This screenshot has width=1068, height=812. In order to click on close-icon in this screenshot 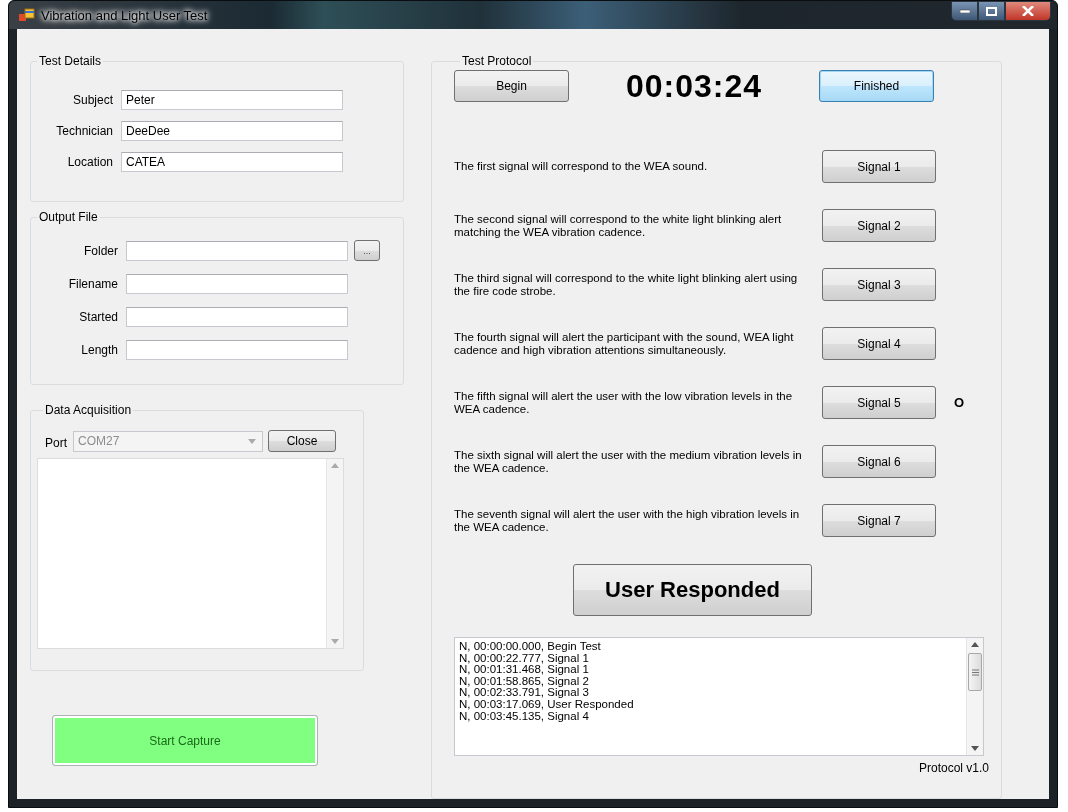, I will do `click(1028, 11)`.